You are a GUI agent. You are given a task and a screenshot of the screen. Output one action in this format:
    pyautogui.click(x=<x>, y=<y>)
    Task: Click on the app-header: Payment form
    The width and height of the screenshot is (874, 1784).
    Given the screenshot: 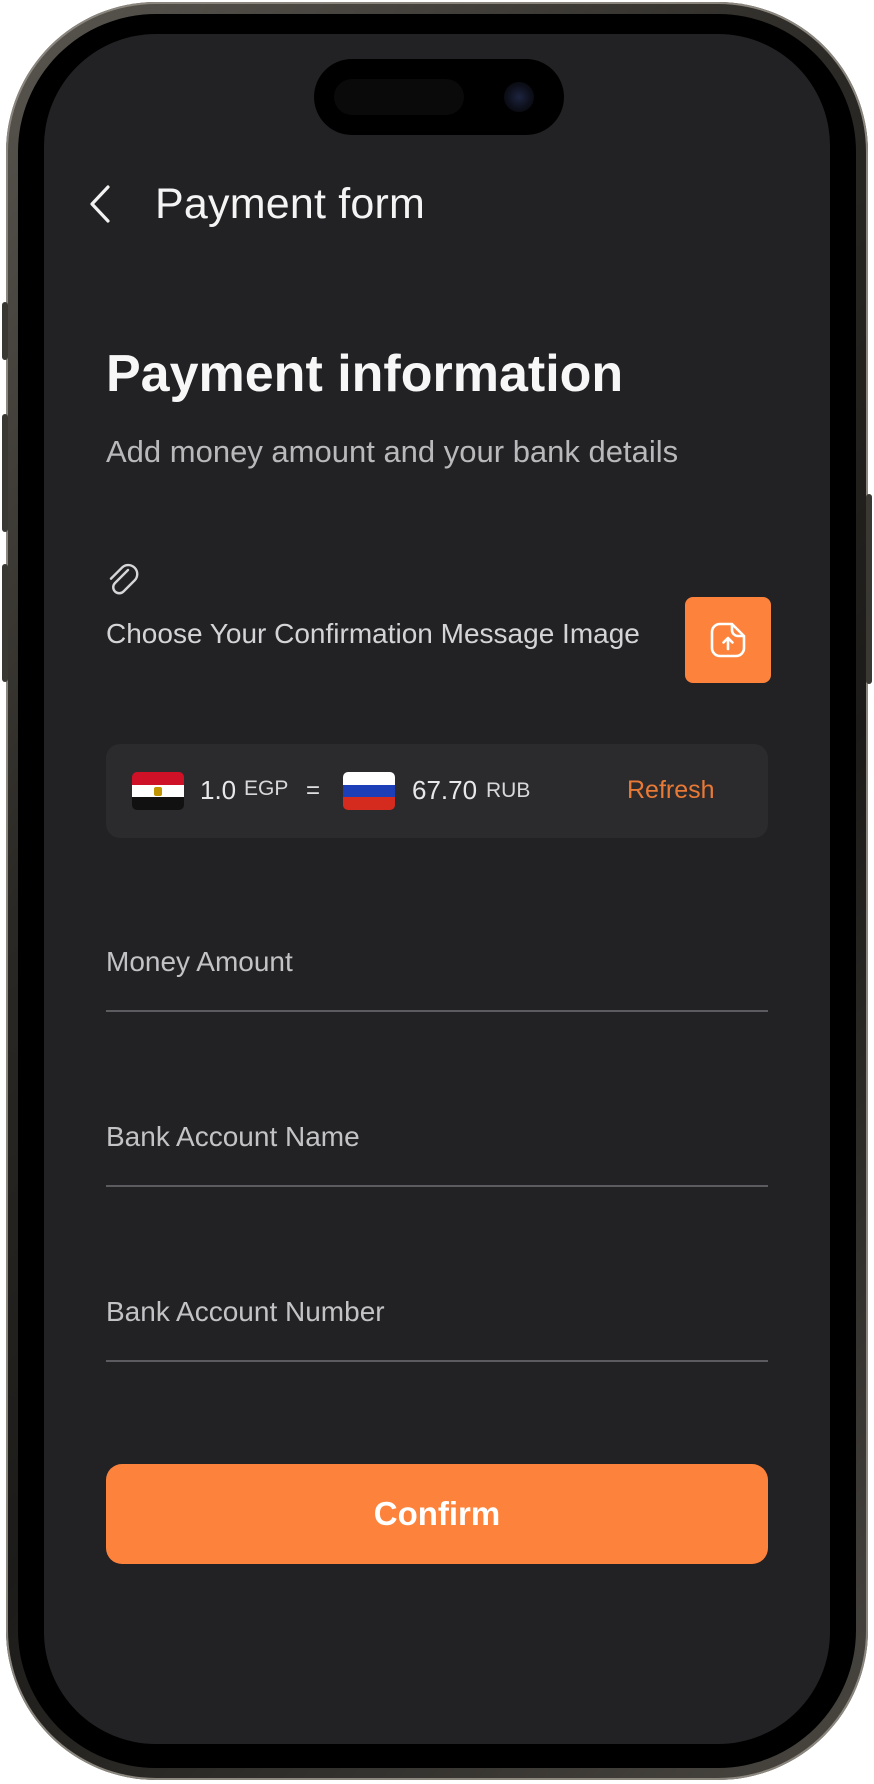 What is the action you would take?
    pyautogui.click(x=437, y=204)
    